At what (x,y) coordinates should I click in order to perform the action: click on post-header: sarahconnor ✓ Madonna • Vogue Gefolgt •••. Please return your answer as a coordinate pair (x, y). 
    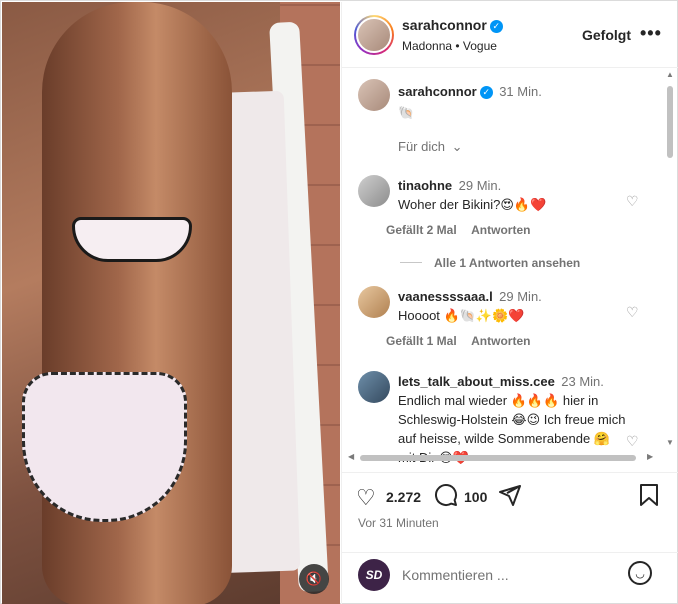
    Looking at the image, I should click on (510, 35).